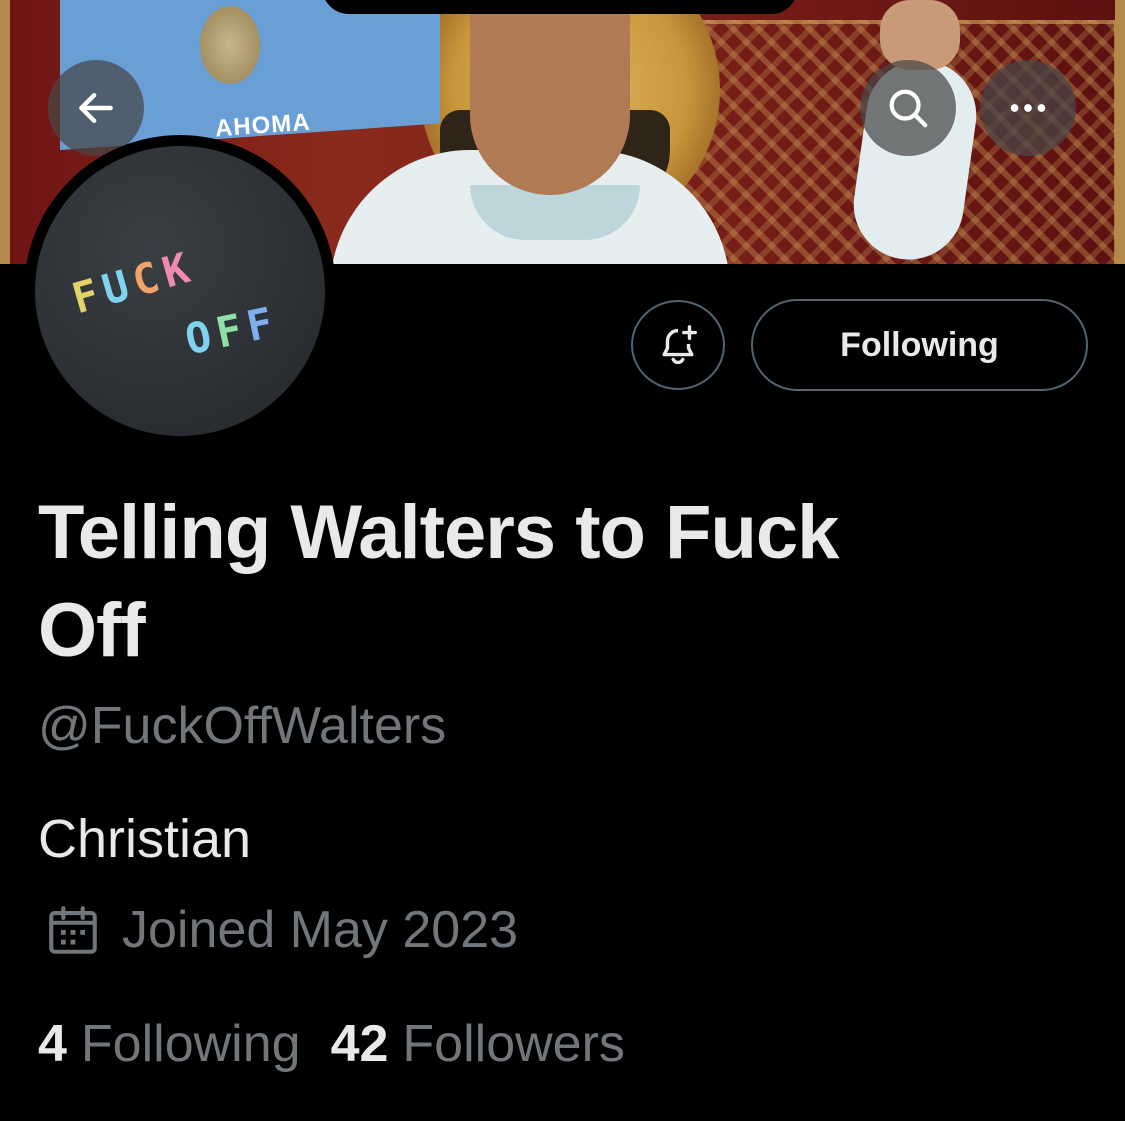 The height and width of the screenshot is (1121, 1125). I want to click on display-name: Telling Walters to Fuck Off, so click(438, 581).